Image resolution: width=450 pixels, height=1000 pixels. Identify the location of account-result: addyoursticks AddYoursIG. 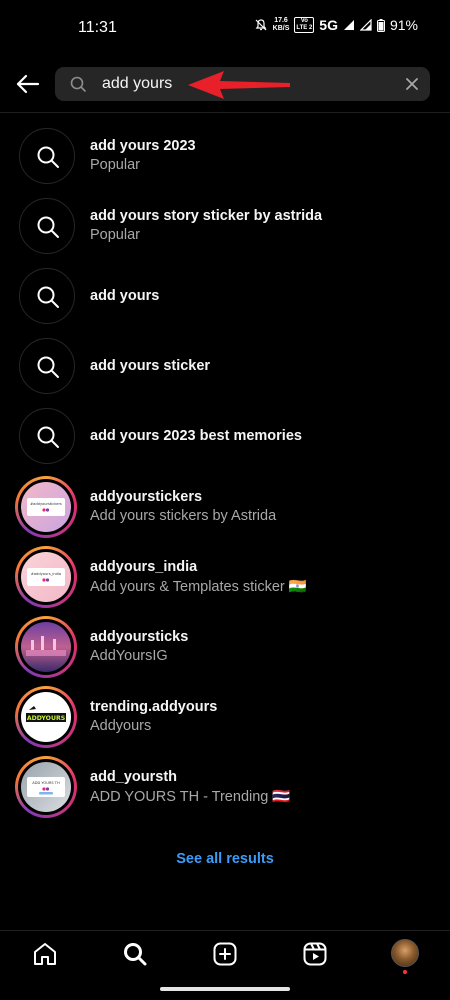
(225, 647).